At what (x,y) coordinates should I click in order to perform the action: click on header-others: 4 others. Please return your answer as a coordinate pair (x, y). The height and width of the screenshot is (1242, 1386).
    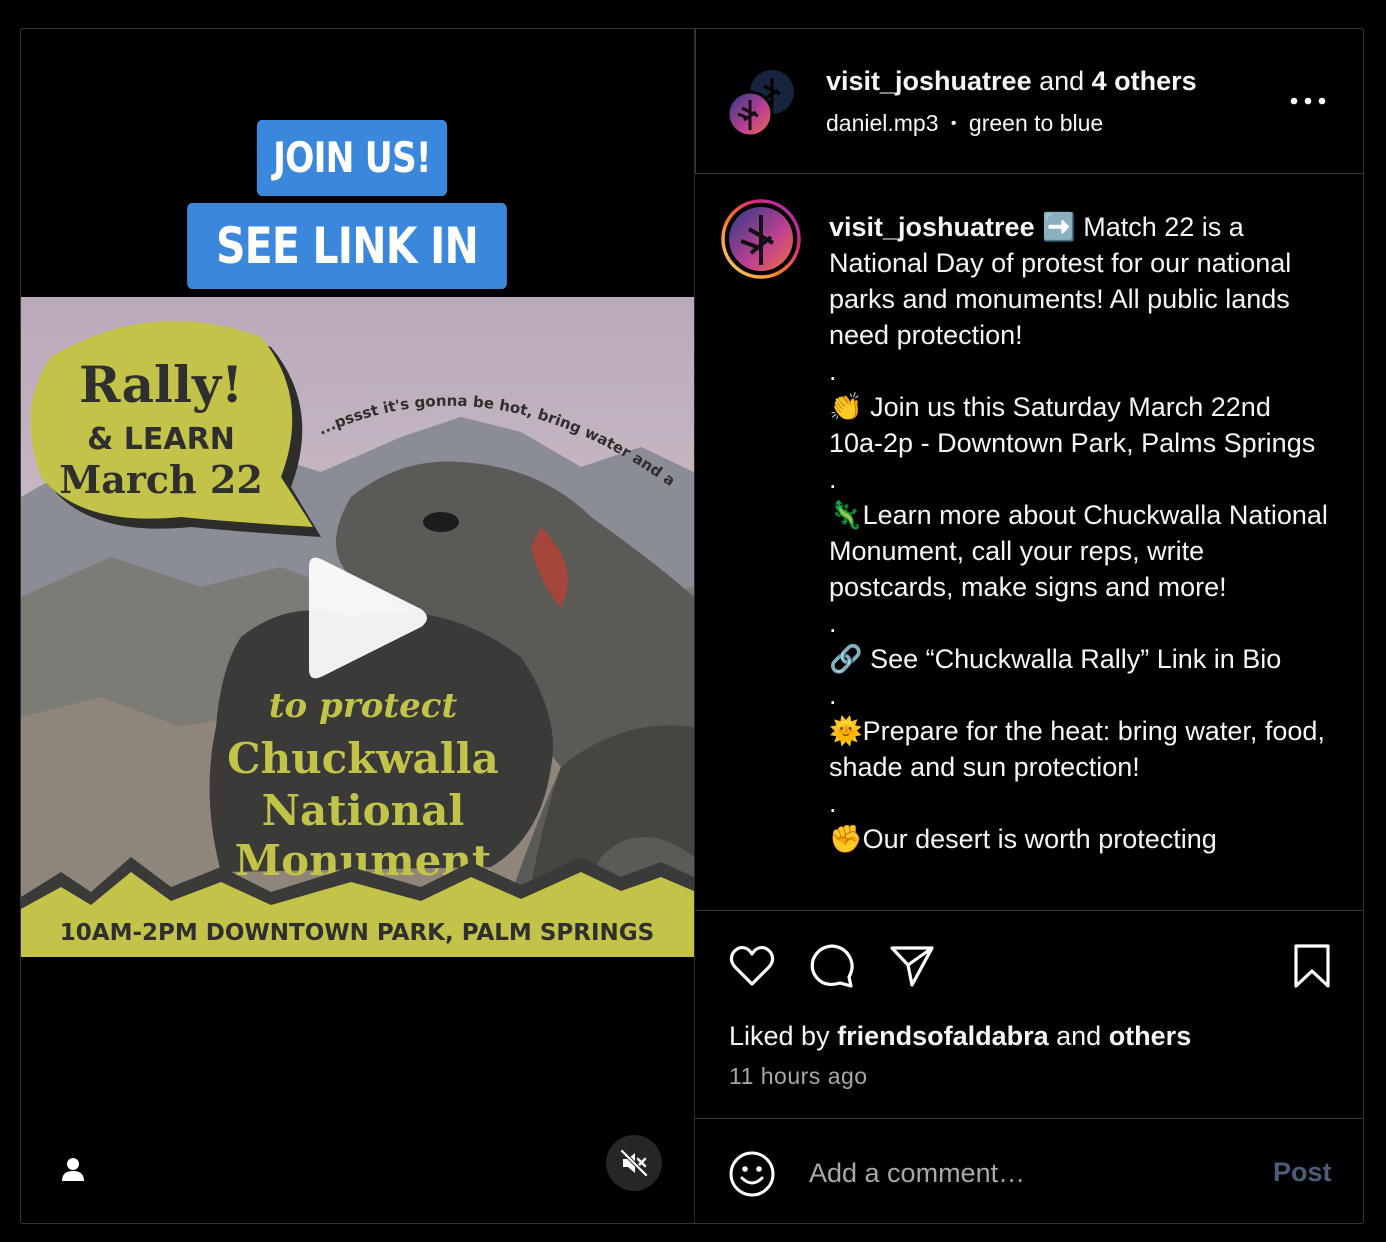
    Looking at the image, I should click on (1144, 81).